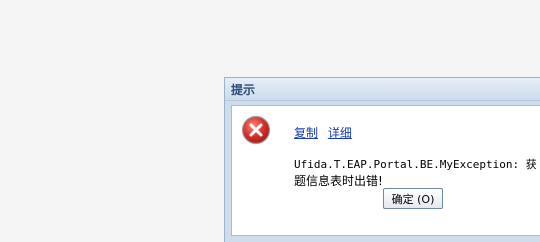 Image resolution: width=540 pixels, height=242 pixels. What do you see at coordinates (326, 132) in the screenshot?
I see `dialog-links: 复制 详细` at bounding box center [326, 132].